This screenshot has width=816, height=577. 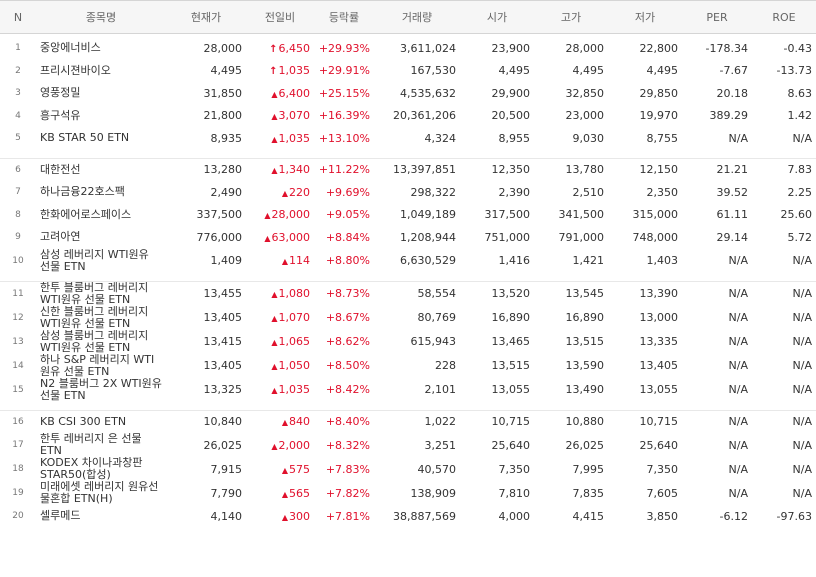 What do you see at coordinates (514, 260) in the screenshot?
I see `open-cell: 1,416` at bounding box center [514, 260].